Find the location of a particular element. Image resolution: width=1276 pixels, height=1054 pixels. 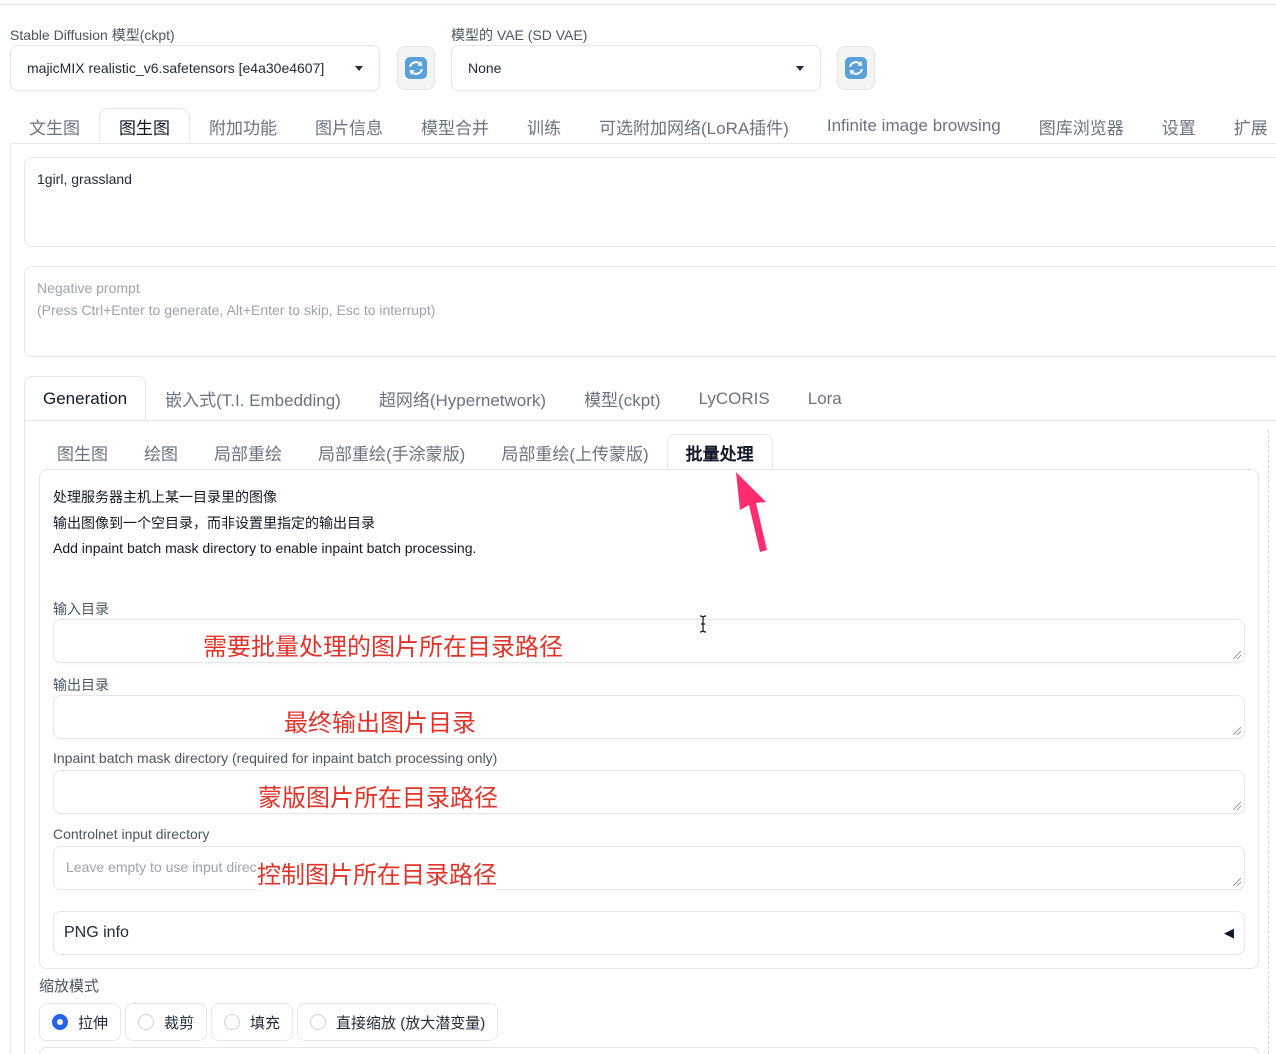

tab-settings: 设置 is located at coordinates (1179, 126).